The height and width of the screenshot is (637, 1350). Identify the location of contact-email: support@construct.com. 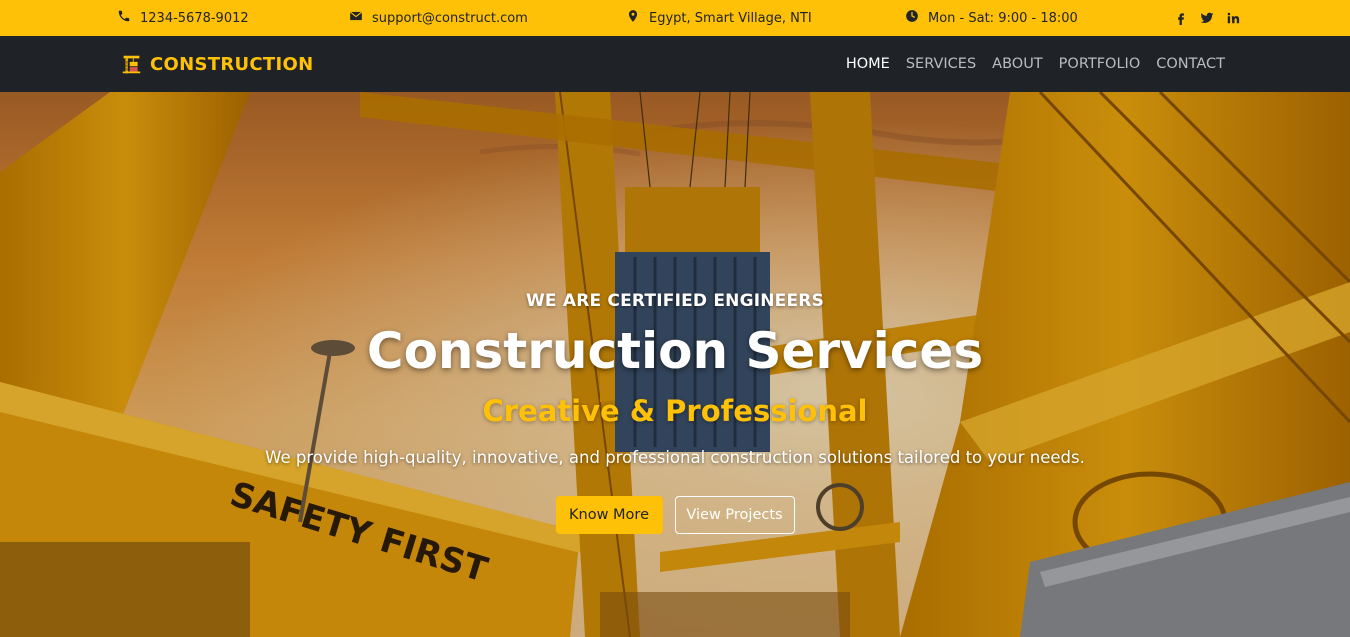
(438, 18).